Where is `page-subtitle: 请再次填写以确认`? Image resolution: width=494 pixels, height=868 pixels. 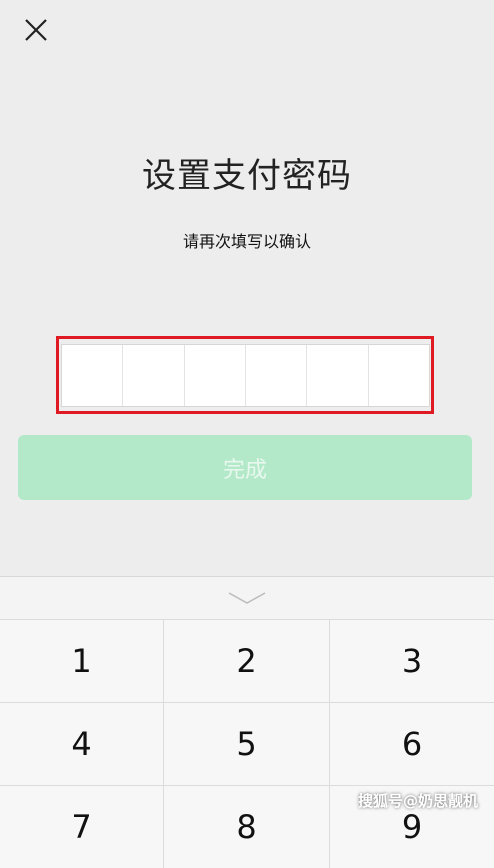 page-subtitle: 请再次填写以确认 is located at coordinates (246, 241).